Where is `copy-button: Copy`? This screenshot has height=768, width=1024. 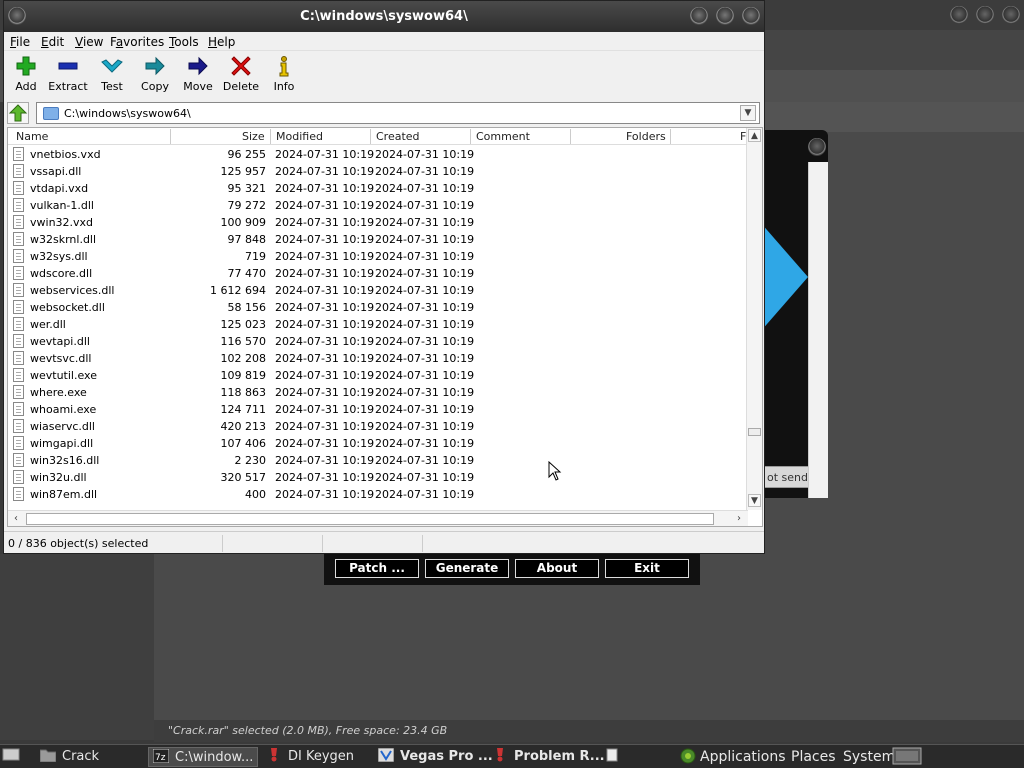
copy-button: Copy is located at coordinates (155, 76).